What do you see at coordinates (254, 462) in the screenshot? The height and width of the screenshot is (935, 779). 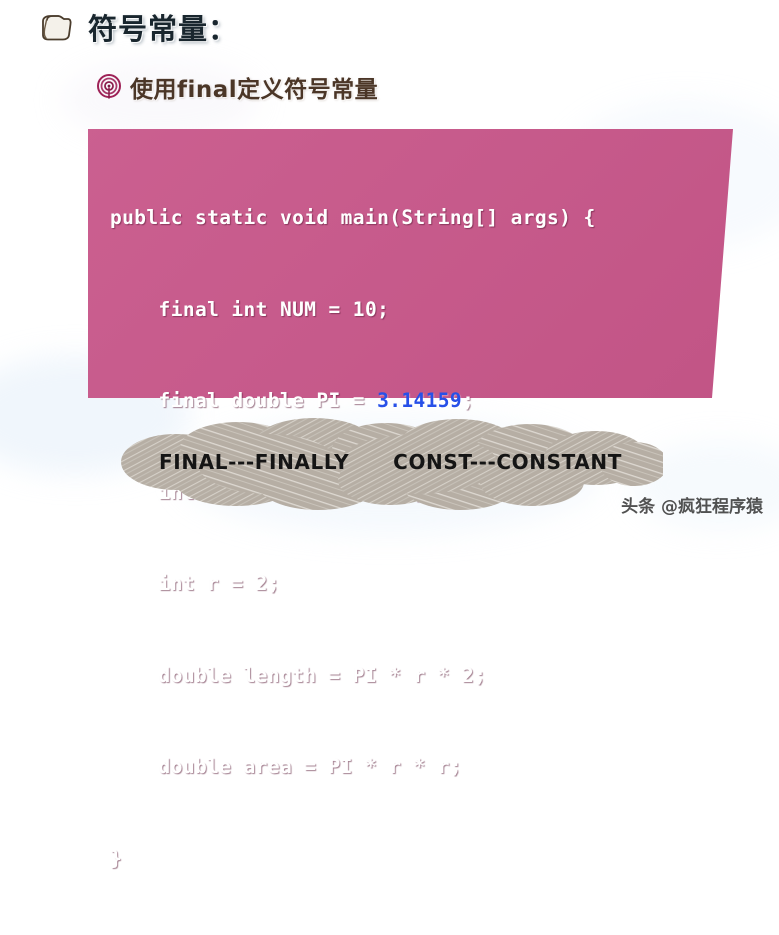 I see `cloud-note-item: FINAL---FINALLY` at bounding box center [254, 462].